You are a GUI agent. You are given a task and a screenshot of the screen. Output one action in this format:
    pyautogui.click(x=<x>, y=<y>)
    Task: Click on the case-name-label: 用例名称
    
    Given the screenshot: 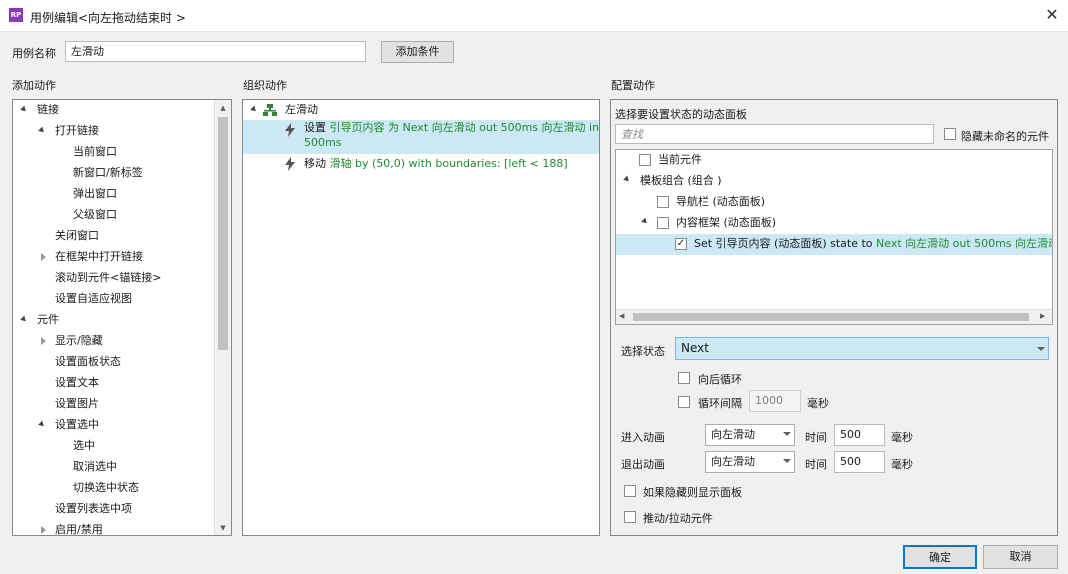 What is the action you would take?
    pyautogui.click(x=34, y=53)
    